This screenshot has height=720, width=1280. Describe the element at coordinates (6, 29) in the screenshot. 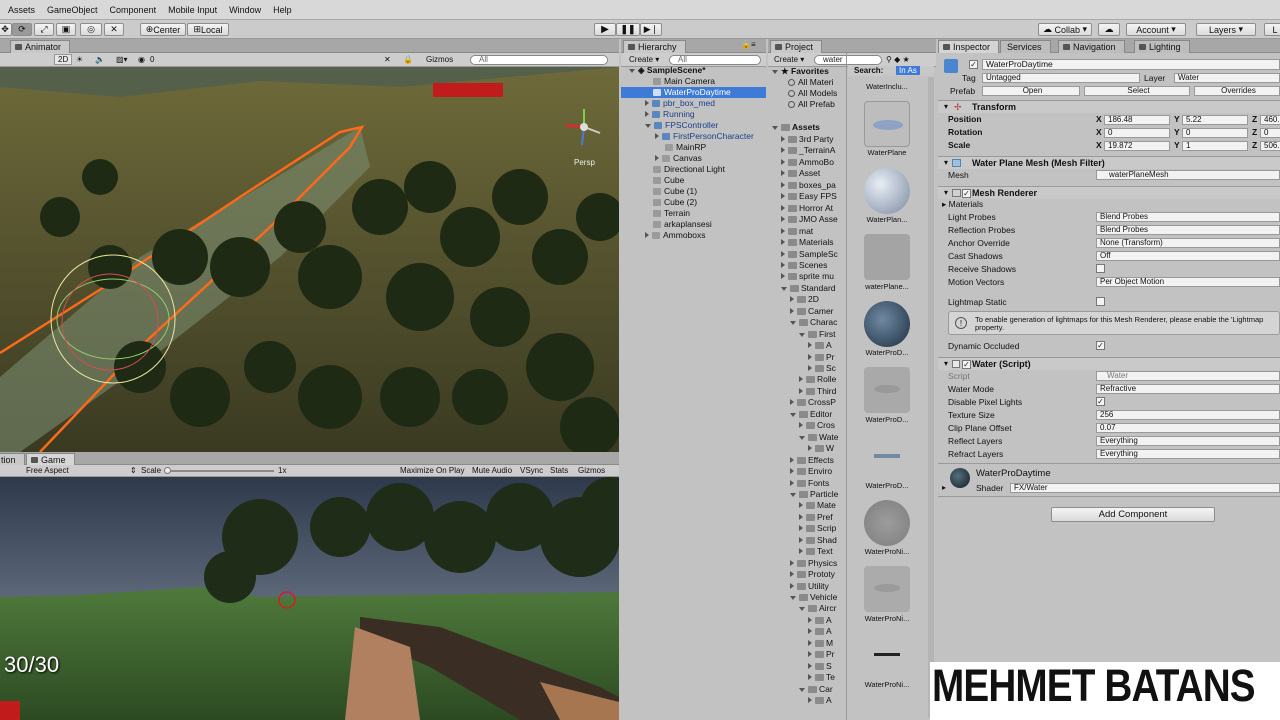

I see `move-tool-button: ✥` at that location.